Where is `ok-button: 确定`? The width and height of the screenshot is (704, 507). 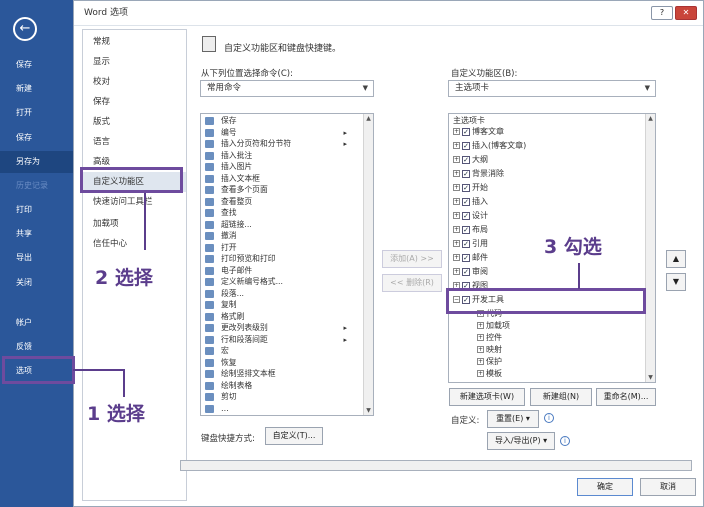 ok-button: 确定 is located at coordinates (605, 487).